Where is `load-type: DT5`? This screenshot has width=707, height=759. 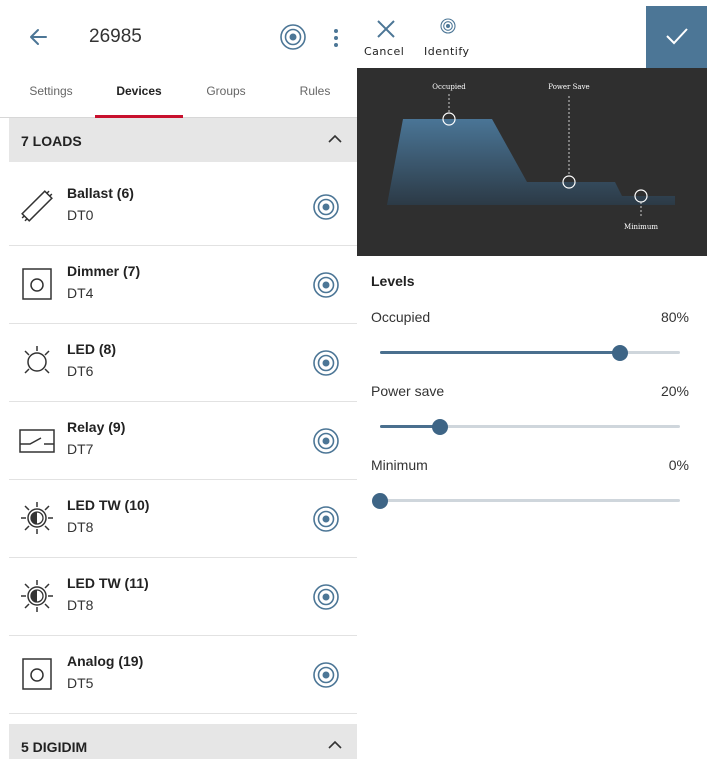 load-type: DT5 is located at coordinates (80, 683).